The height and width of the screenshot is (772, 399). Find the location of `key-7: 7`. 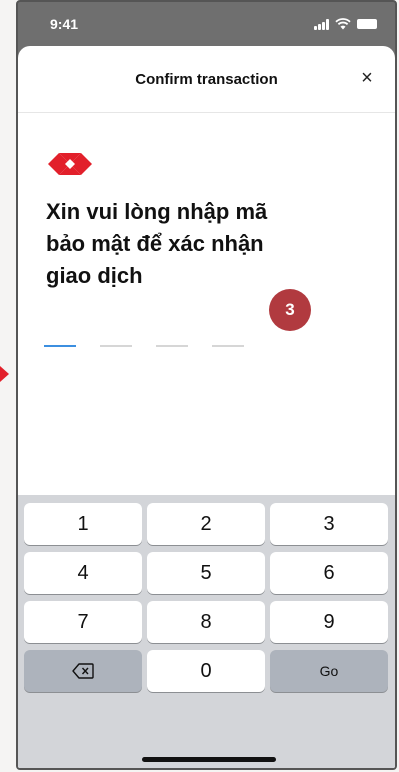

key-7: 7 is located at coordinates (83, 622).